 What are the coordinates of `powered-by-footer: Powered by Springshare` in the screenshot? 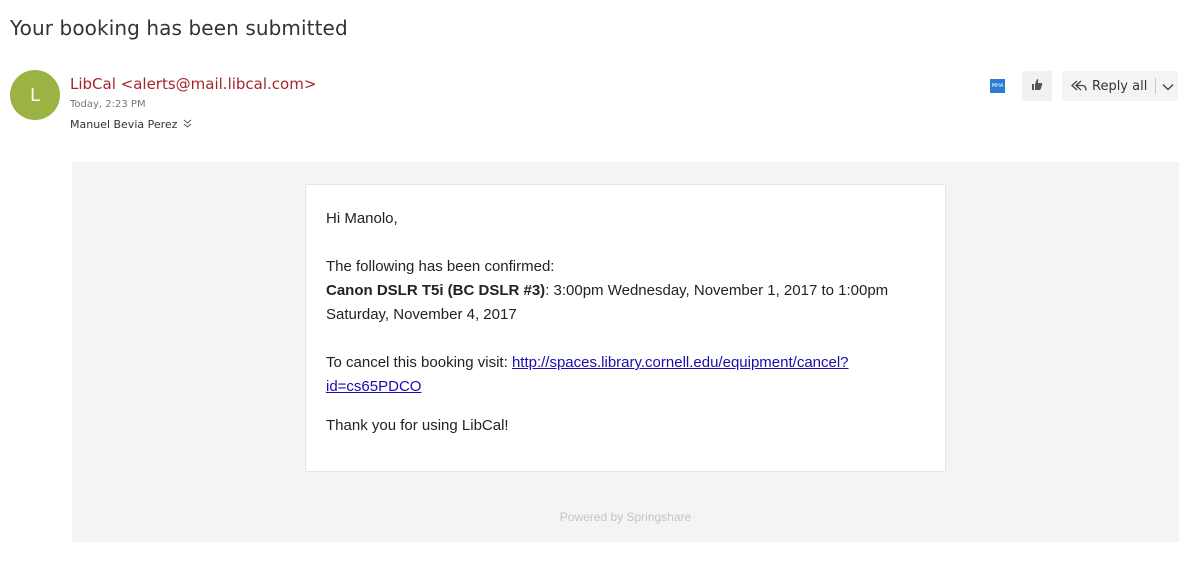 It's located at (625, 517).